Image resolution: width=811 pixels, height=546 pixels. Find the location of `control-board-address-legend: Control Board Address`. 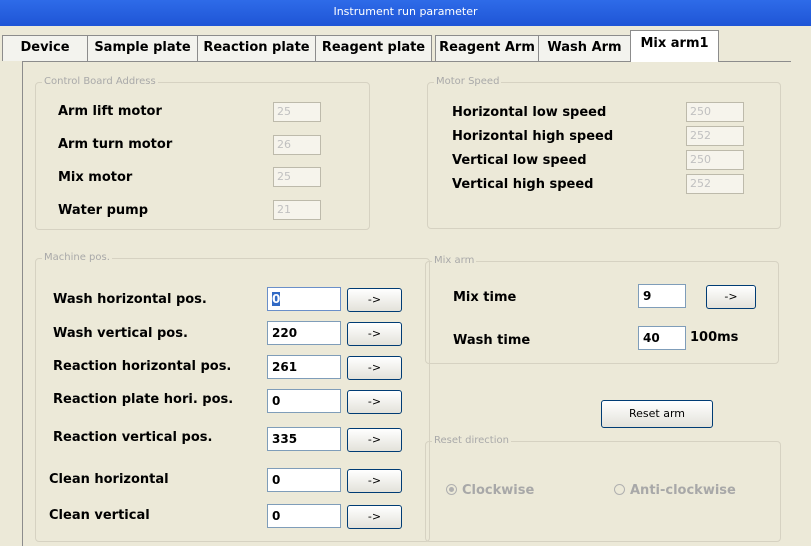

control-board-address-legend: Control Board Address is located at coordinates (100, 82).